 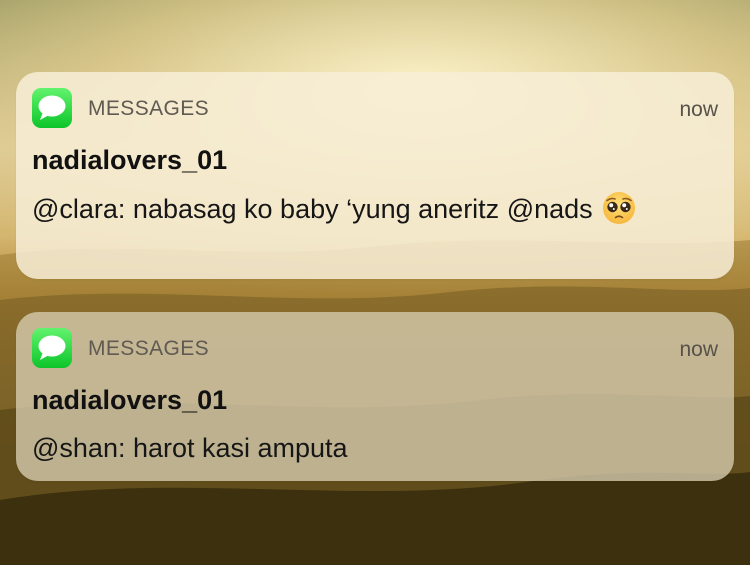 What do you see at coordinates (619, 208) in the screenshot?
I see `pleading-face-icon` at bounding box center [619, 208].